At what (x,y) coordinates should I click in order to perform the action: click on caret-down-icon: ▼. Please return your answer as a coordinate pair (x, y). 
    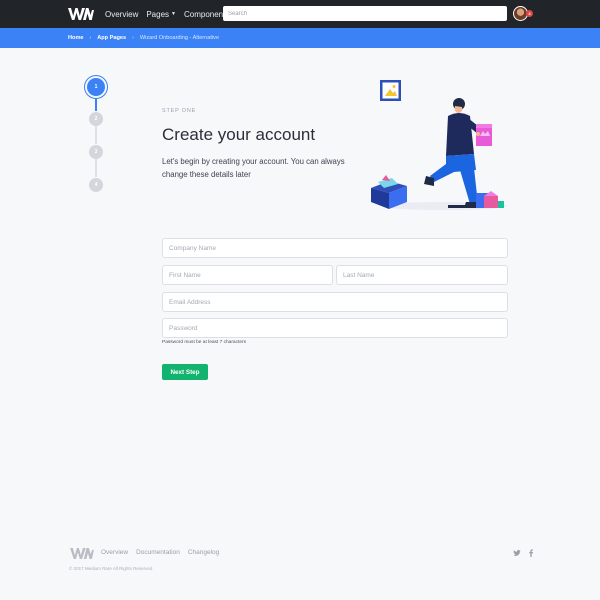
    Looking at the image, I should click on (173, 14).